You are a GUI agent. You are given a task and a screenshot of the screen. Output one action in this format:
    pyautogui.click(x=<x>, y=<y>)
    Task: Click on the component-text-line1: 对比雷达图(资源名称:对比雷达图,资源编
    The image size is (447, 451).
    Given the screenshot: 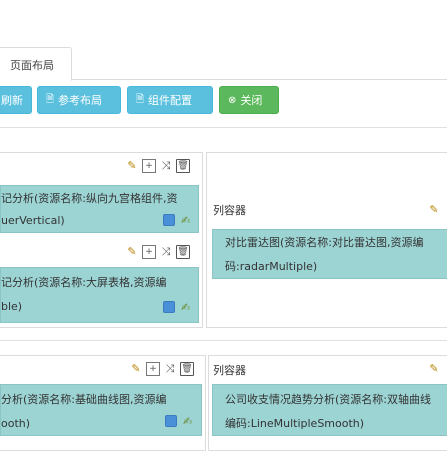 What is the action you would take?
    pyautogui.click(x=324, y=242)
    